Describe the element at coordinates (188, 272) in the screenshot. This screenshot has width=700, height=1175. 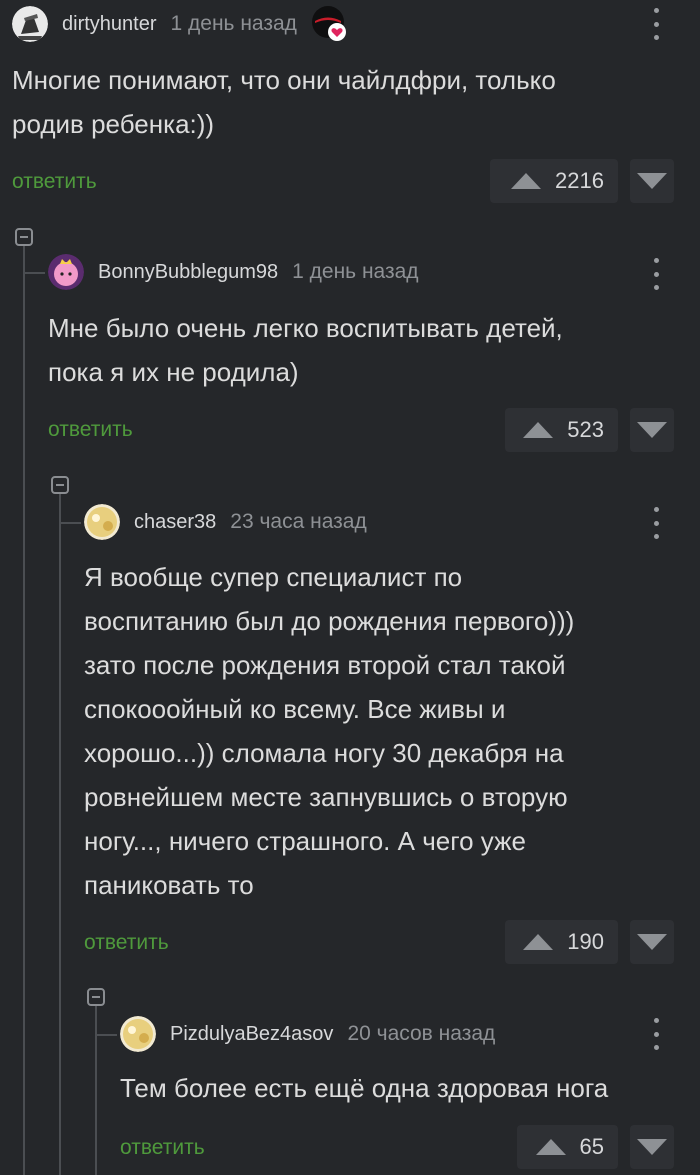
I see `username: BonnyBubblegum98` at that location.